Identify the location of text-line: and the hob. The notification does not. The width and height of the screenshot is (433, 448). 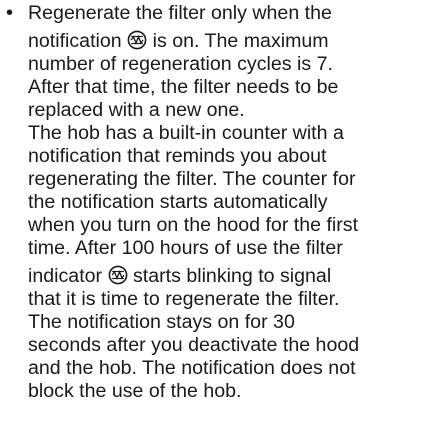
(192, 368).